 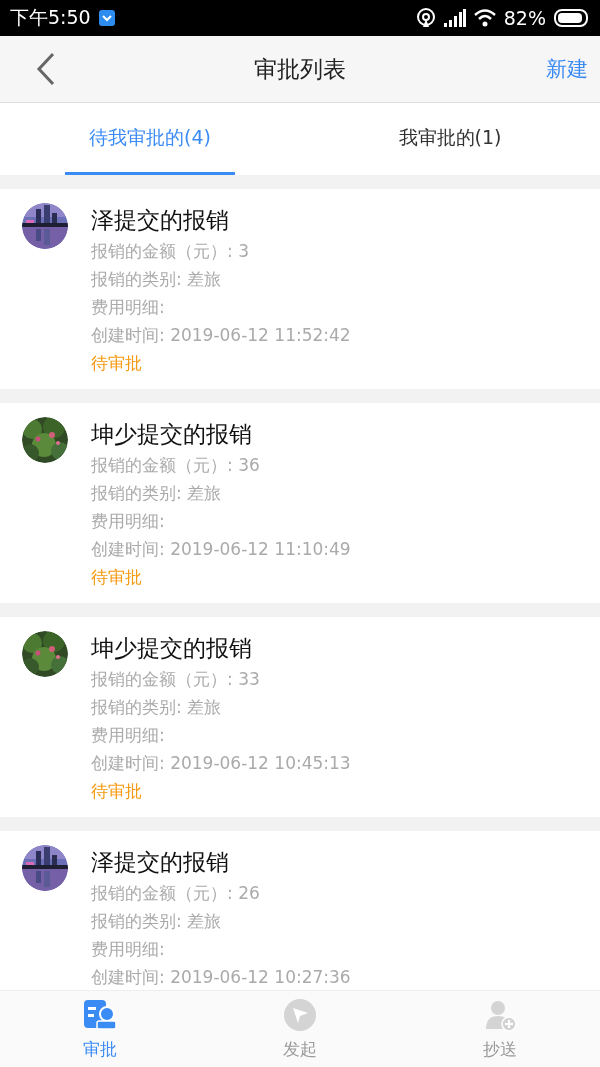 I want to click on detail-text: 报销的金额（元）: 36, so click(x=176, y=465).